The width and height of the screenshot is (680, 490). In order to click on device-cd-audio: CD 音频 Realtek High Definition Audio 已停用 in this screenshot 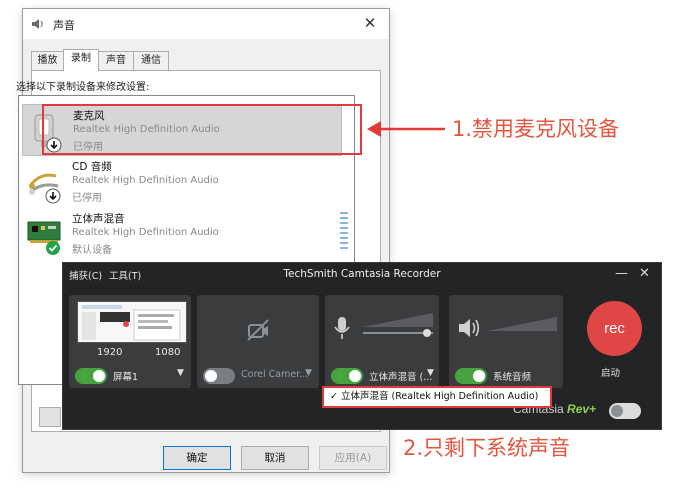, I will do `click(182, 182)`.